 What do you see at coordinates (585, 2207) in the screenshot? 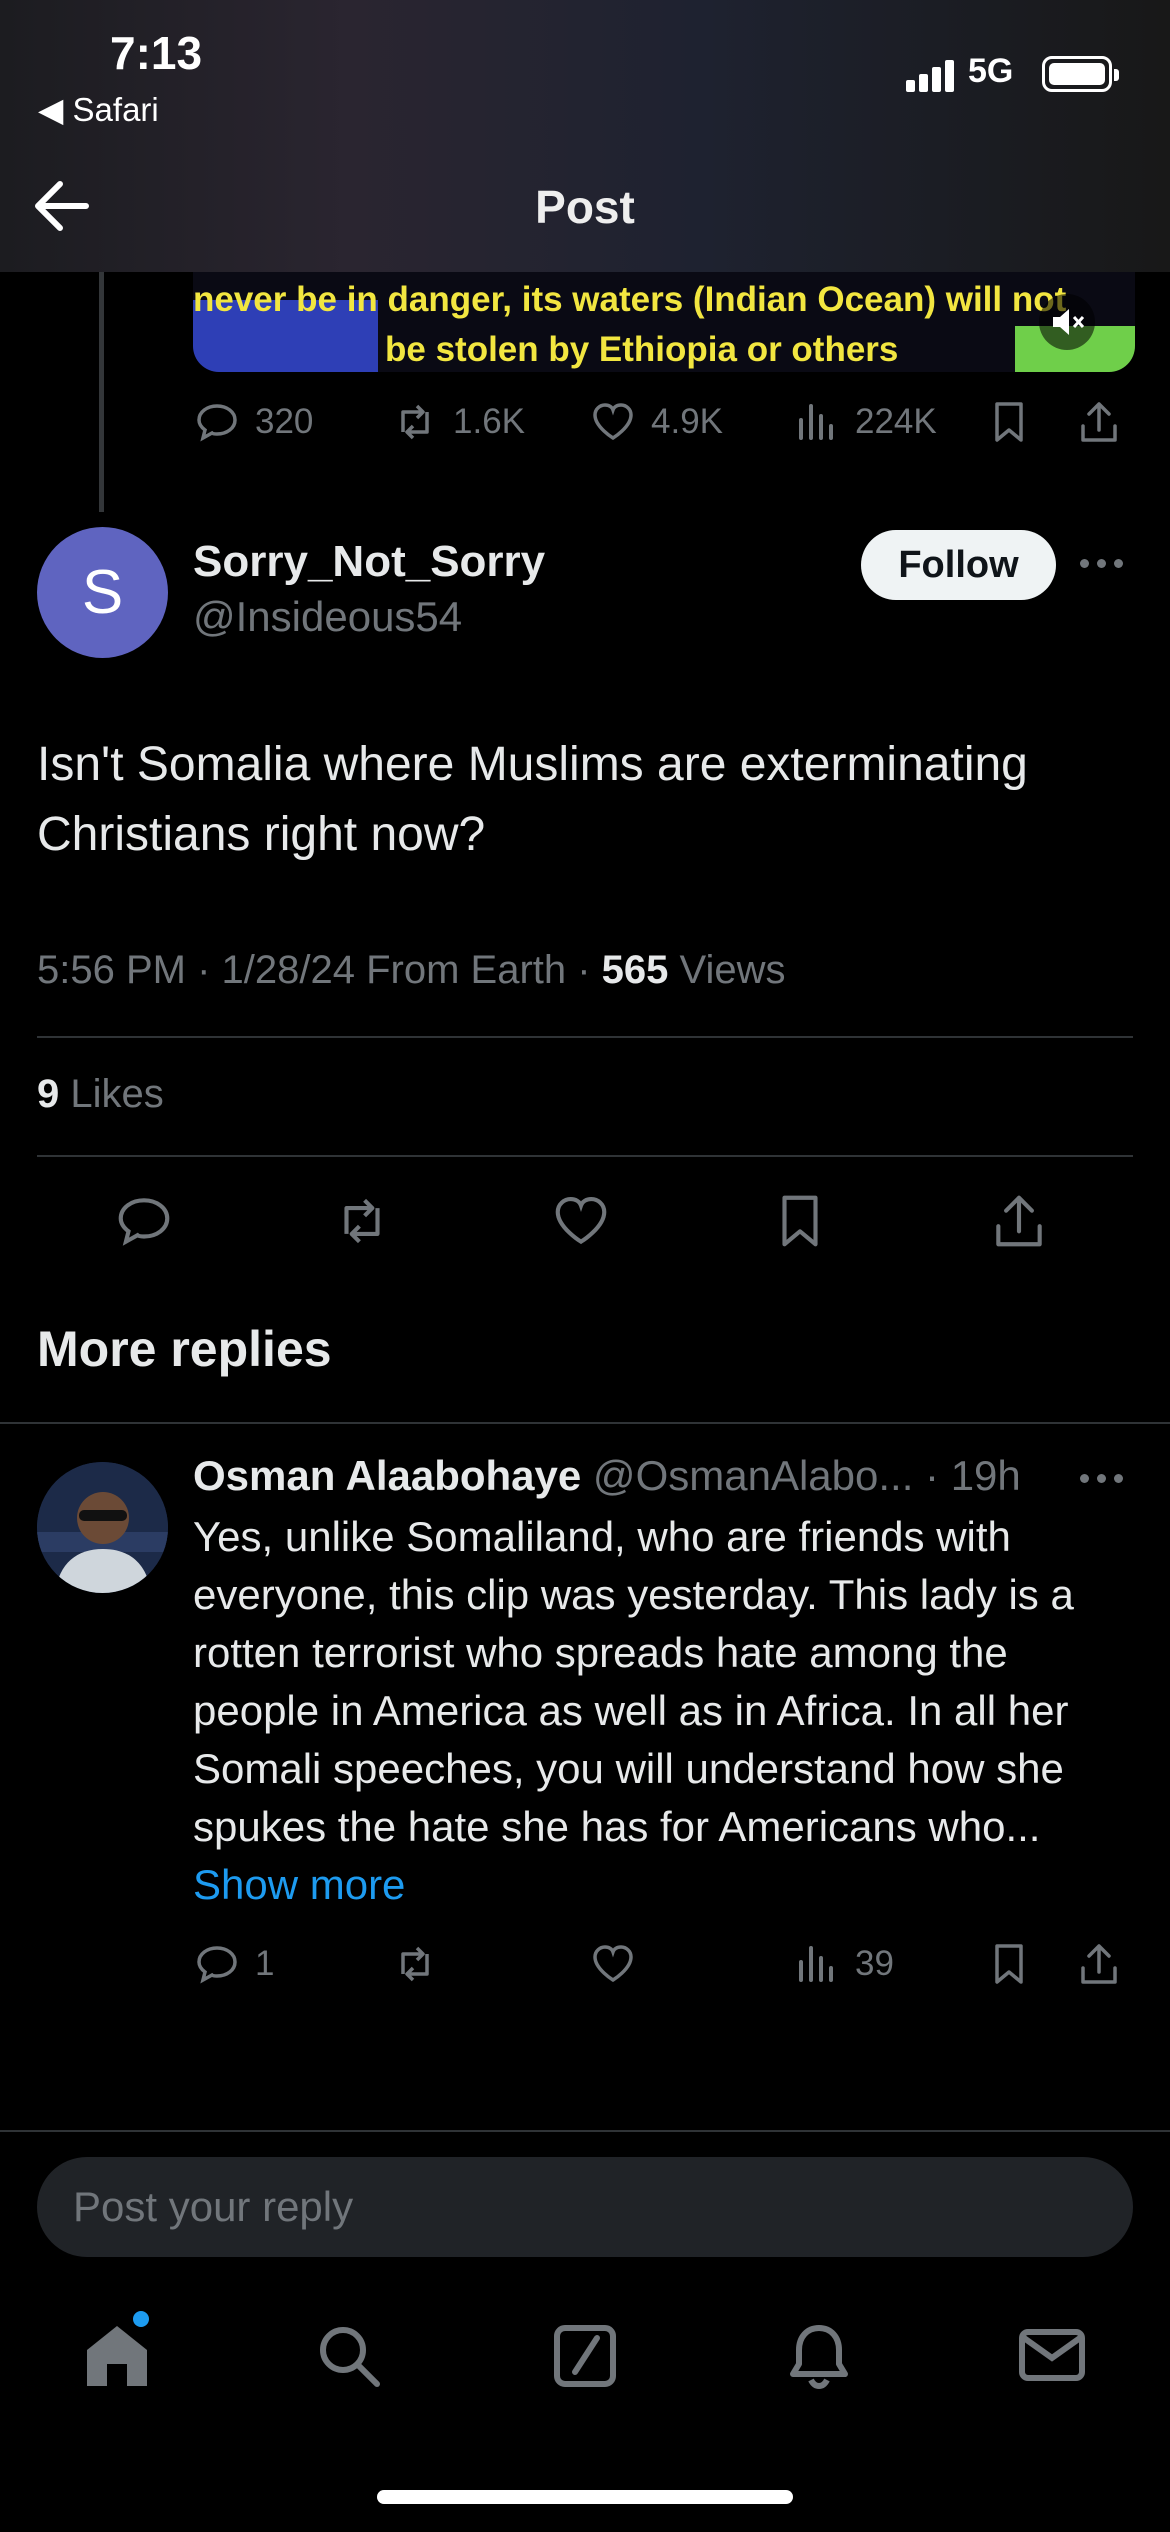
I see `reply-input: Post your reply` at bounding box center [585, 2207].